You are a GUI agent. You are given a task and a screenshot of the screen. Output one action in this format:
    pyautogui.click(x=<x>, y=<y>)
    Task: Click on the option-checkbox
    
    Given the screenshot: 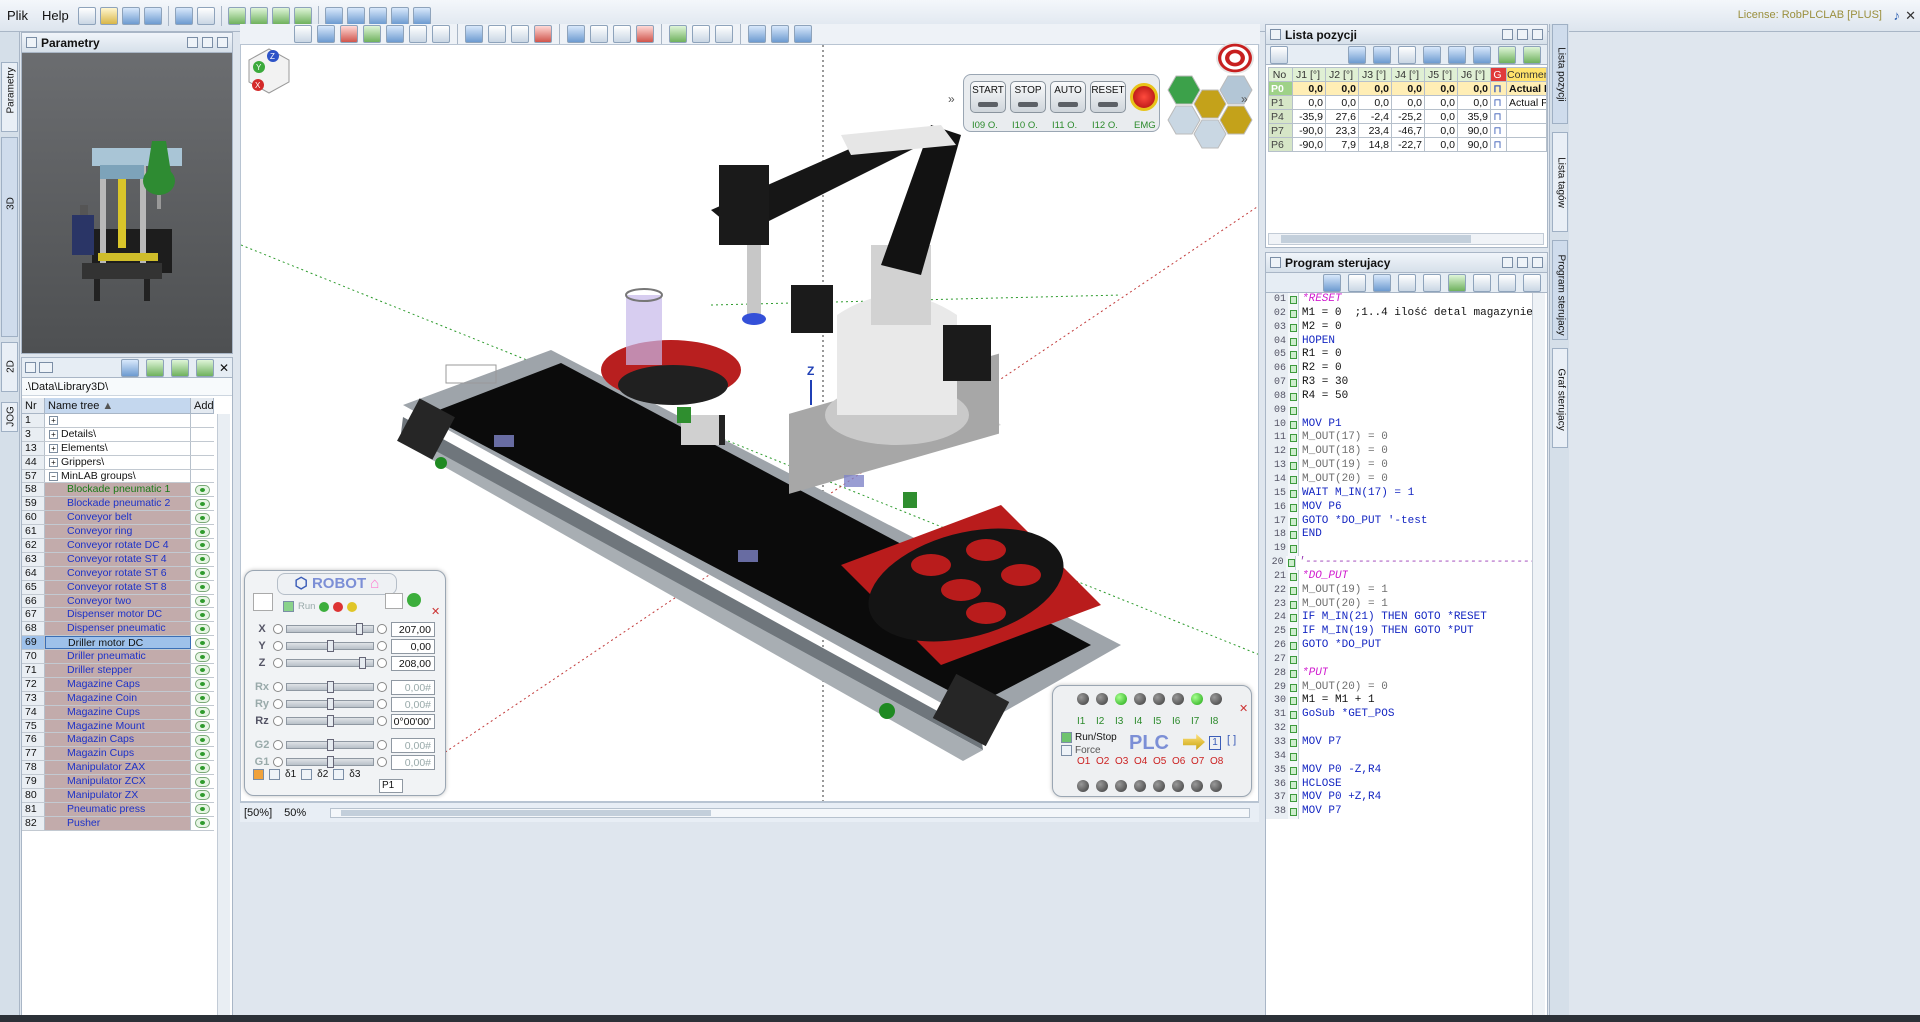 What is the action you would take?
    pyautogui.click(x=258, y=774)
    